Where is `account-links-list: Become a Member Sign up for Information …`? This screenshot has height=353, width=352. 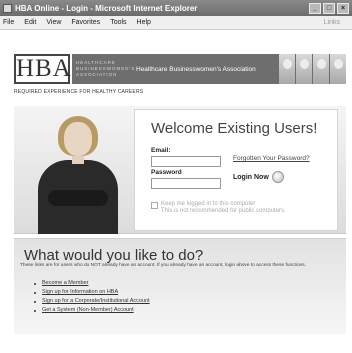
account-links-list: Become a Member Sign up for Information … is located at coordinates (92, 297).